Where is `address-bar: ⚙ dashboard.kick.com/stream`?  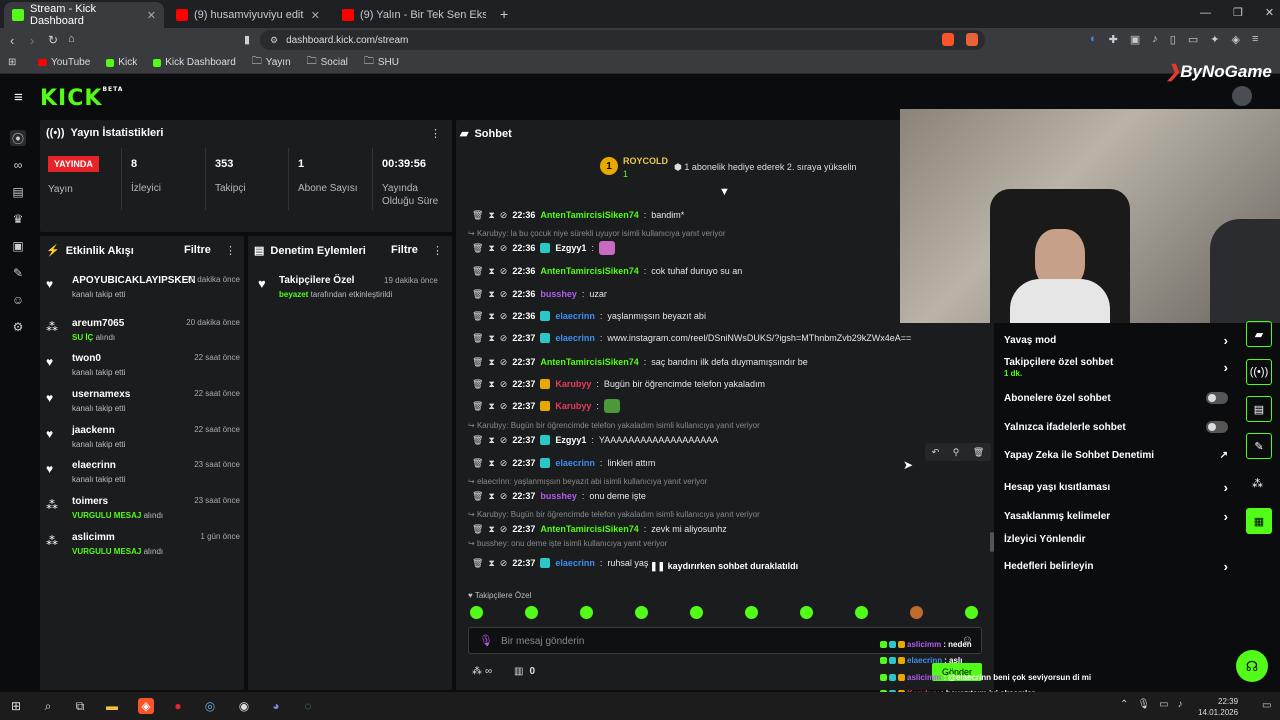
address-bar: ⚙ dashboard.kick.com/stream is located at coordinates (622, 40).